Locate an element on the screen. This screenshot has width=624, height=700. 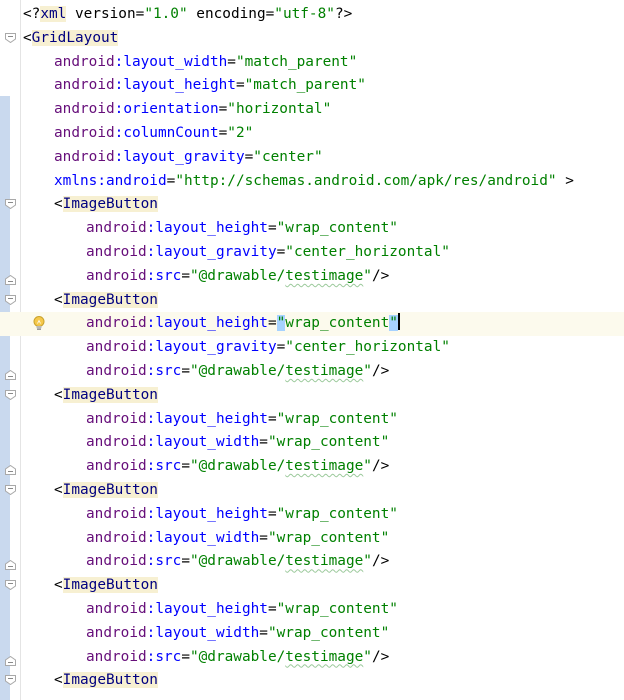
code-line-text: android:orientation="horizontal" is located at coordinates (192, 110).